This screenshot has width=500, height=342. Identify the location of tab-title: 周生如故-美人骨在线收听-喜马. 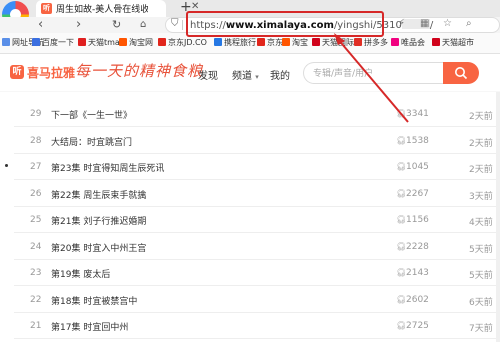
(102, 10).